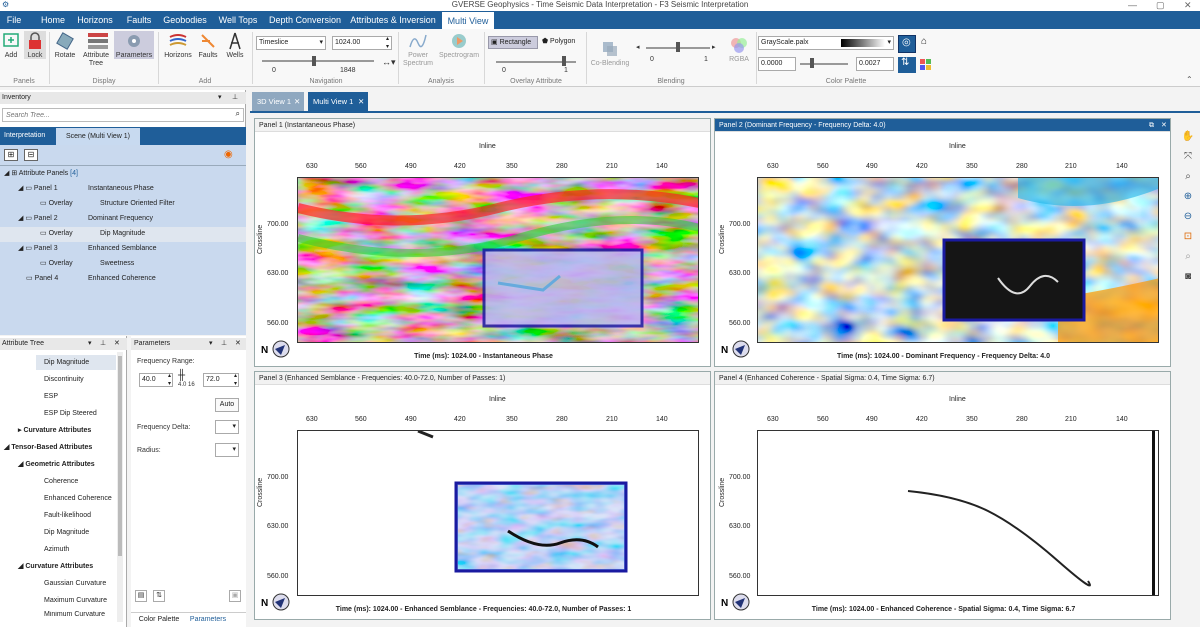  Describe the element at coordinates (208, 620) in the screenshot. I see `tab-parameters: Parameters` at that location.